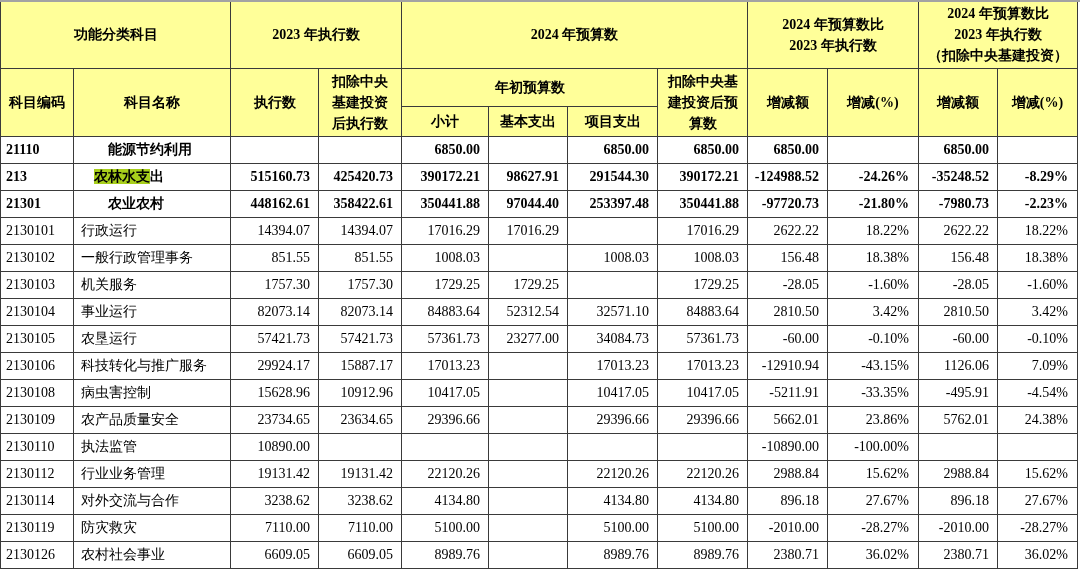 The width and height of the screenshot is (1080, 571). I want to click on percent-change: -24.26%, so click(883, 176).